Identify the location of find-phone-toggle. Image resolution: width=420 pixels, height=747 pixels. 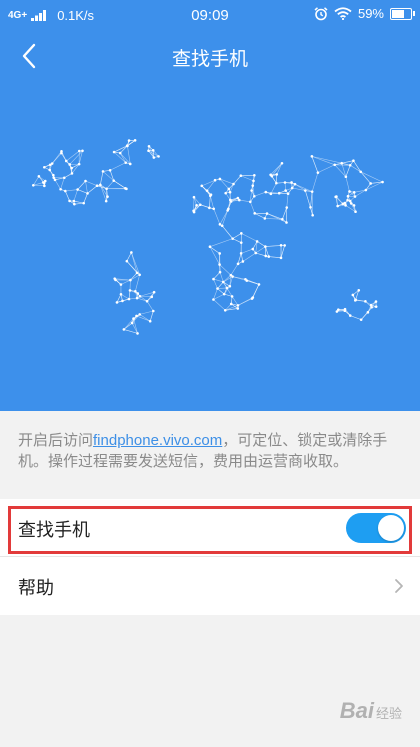
(376, 528).